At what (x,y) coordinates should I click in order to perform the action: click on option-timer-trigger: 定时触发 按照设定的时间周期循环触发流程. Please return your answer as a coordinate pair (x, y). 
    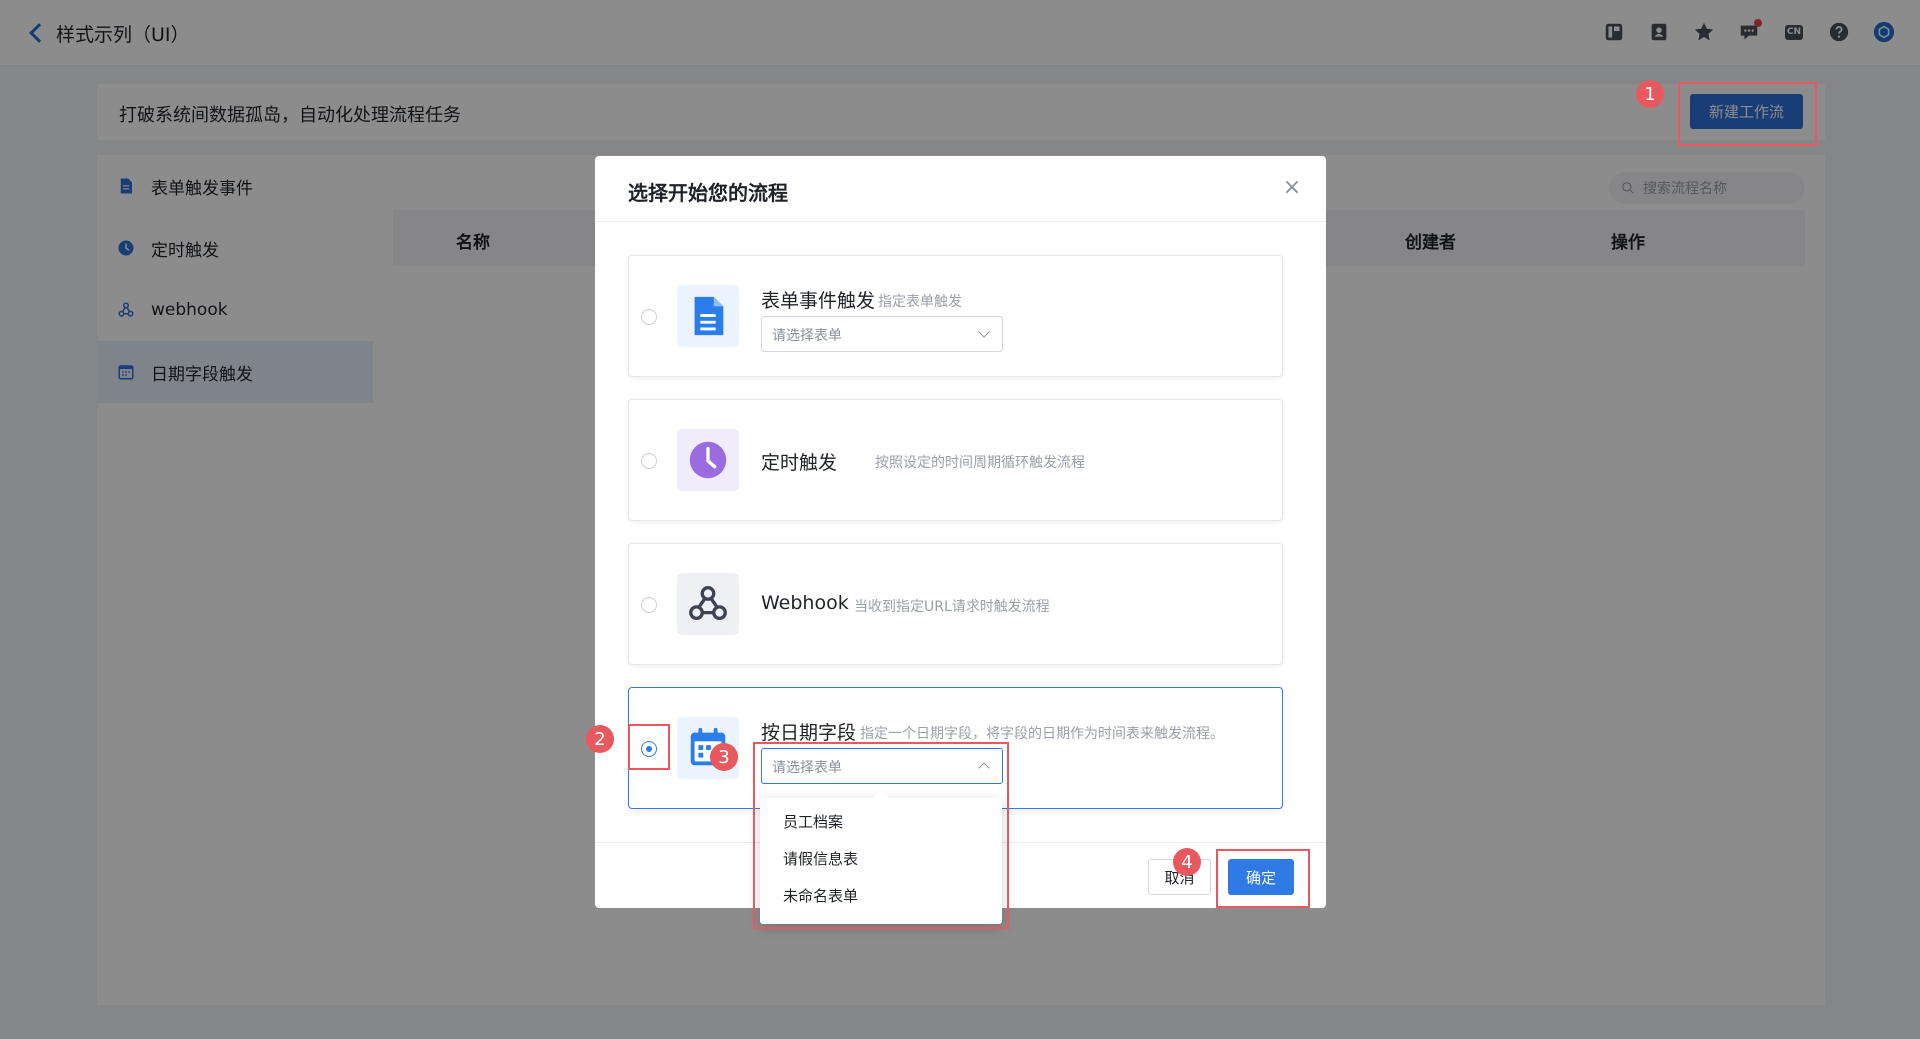
    Looking at the image, I should click on (955, 460).